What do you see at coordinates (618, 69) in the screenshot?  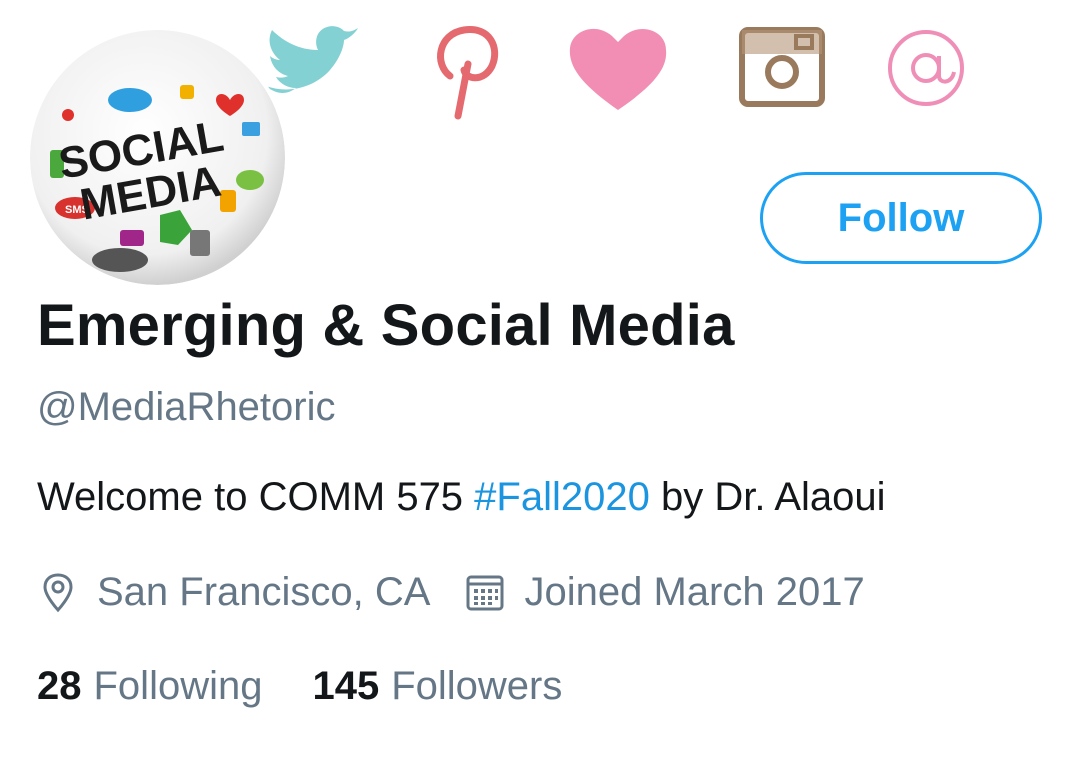 I see `heart-icon` at bounding box center [618, 69].